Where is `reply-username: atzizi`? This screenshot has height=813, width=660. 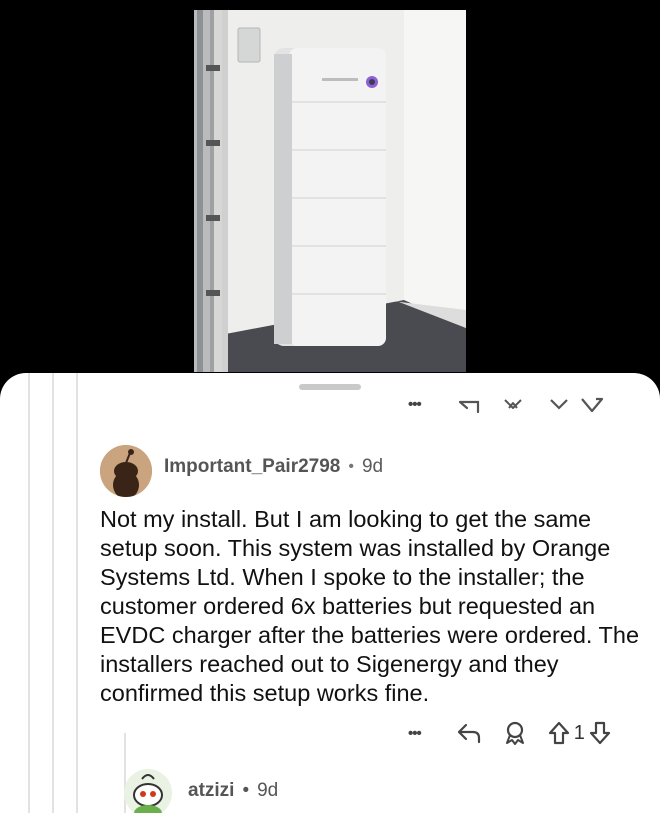
reply-username: atzizi is located at coordinates (211, 791).